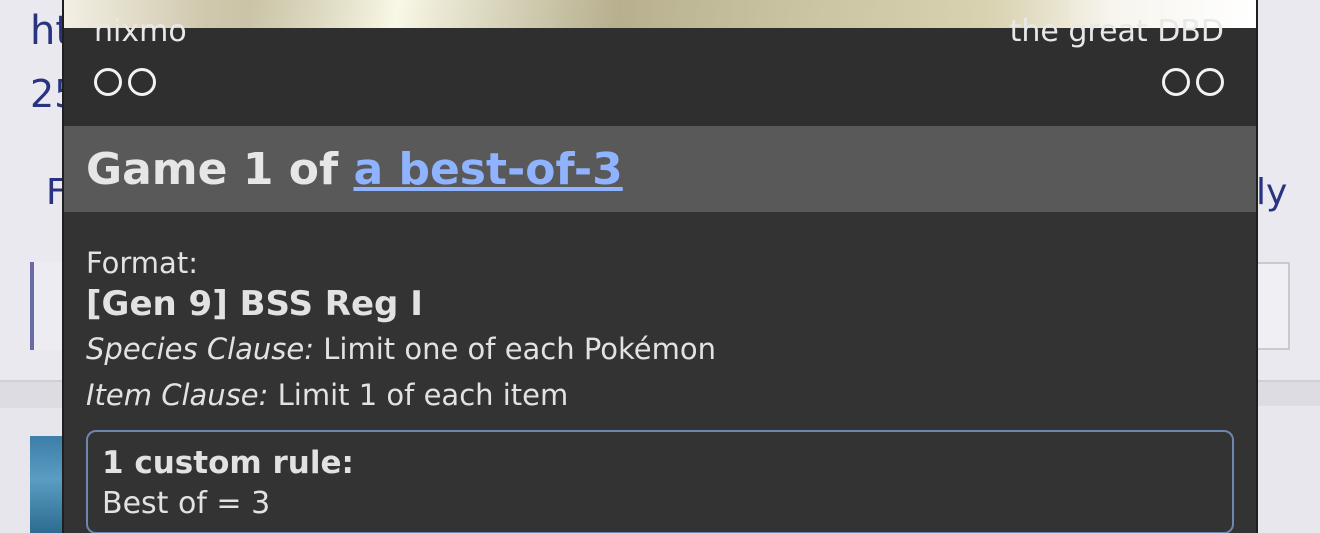  I want to click on clause-text: Limit one of each Pokémon, so click(515, 349).